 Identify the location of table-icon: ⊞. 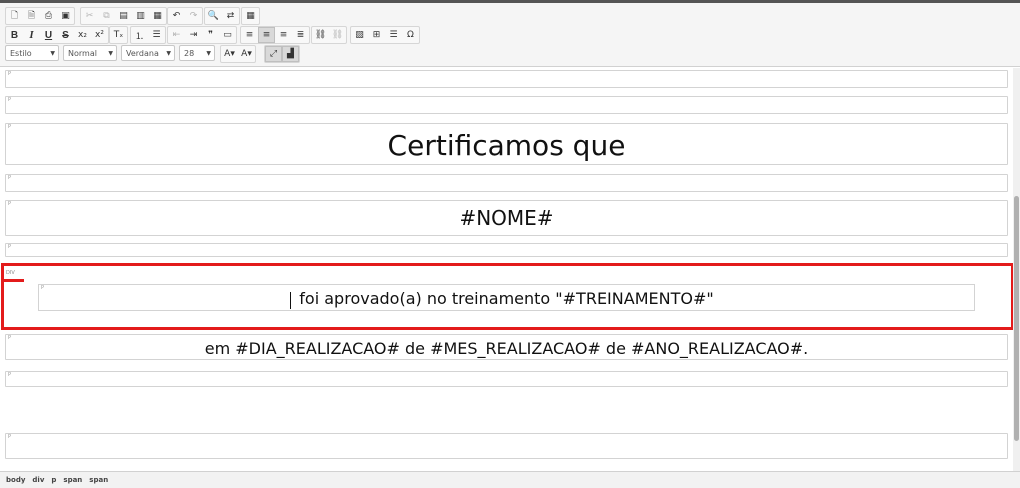
(376, 35).